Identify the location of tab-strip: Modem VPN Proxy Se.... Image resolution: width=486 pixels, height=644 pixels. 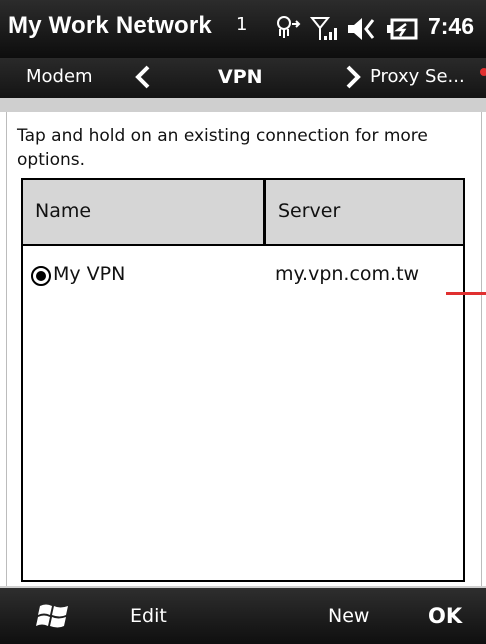
(243, 78).